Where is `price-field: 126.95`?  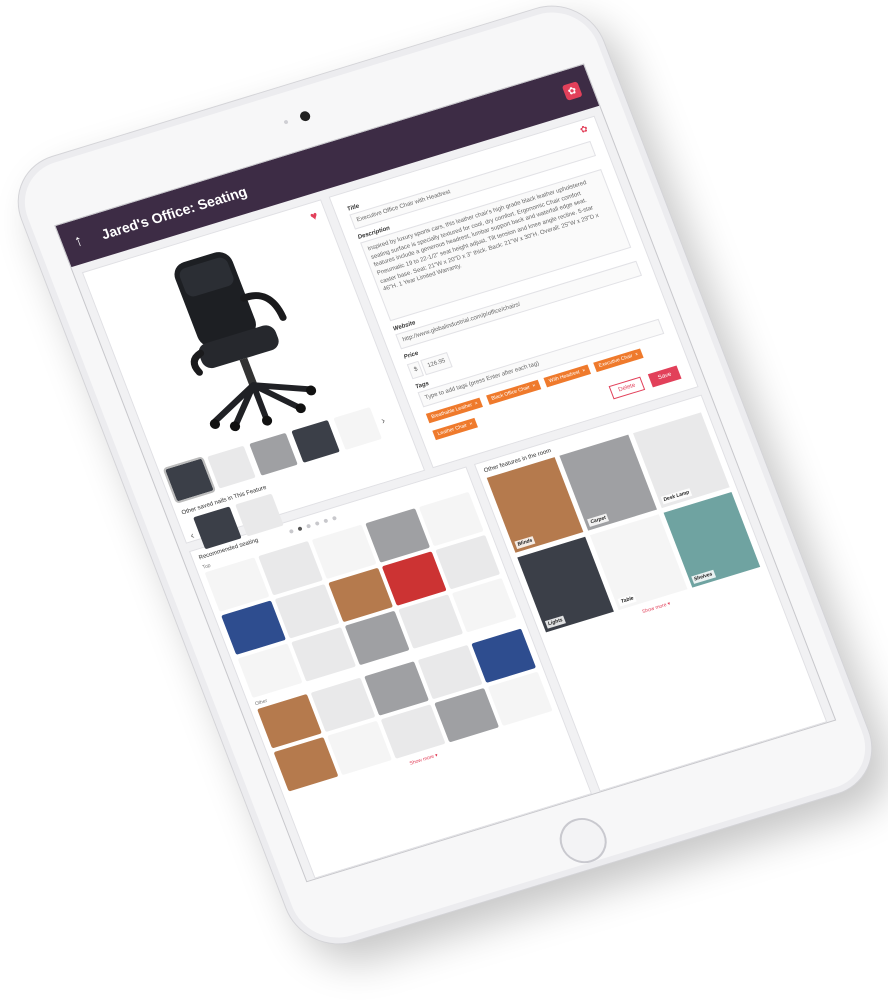 price-field: 126.95 is located at coordinates (437, 363).